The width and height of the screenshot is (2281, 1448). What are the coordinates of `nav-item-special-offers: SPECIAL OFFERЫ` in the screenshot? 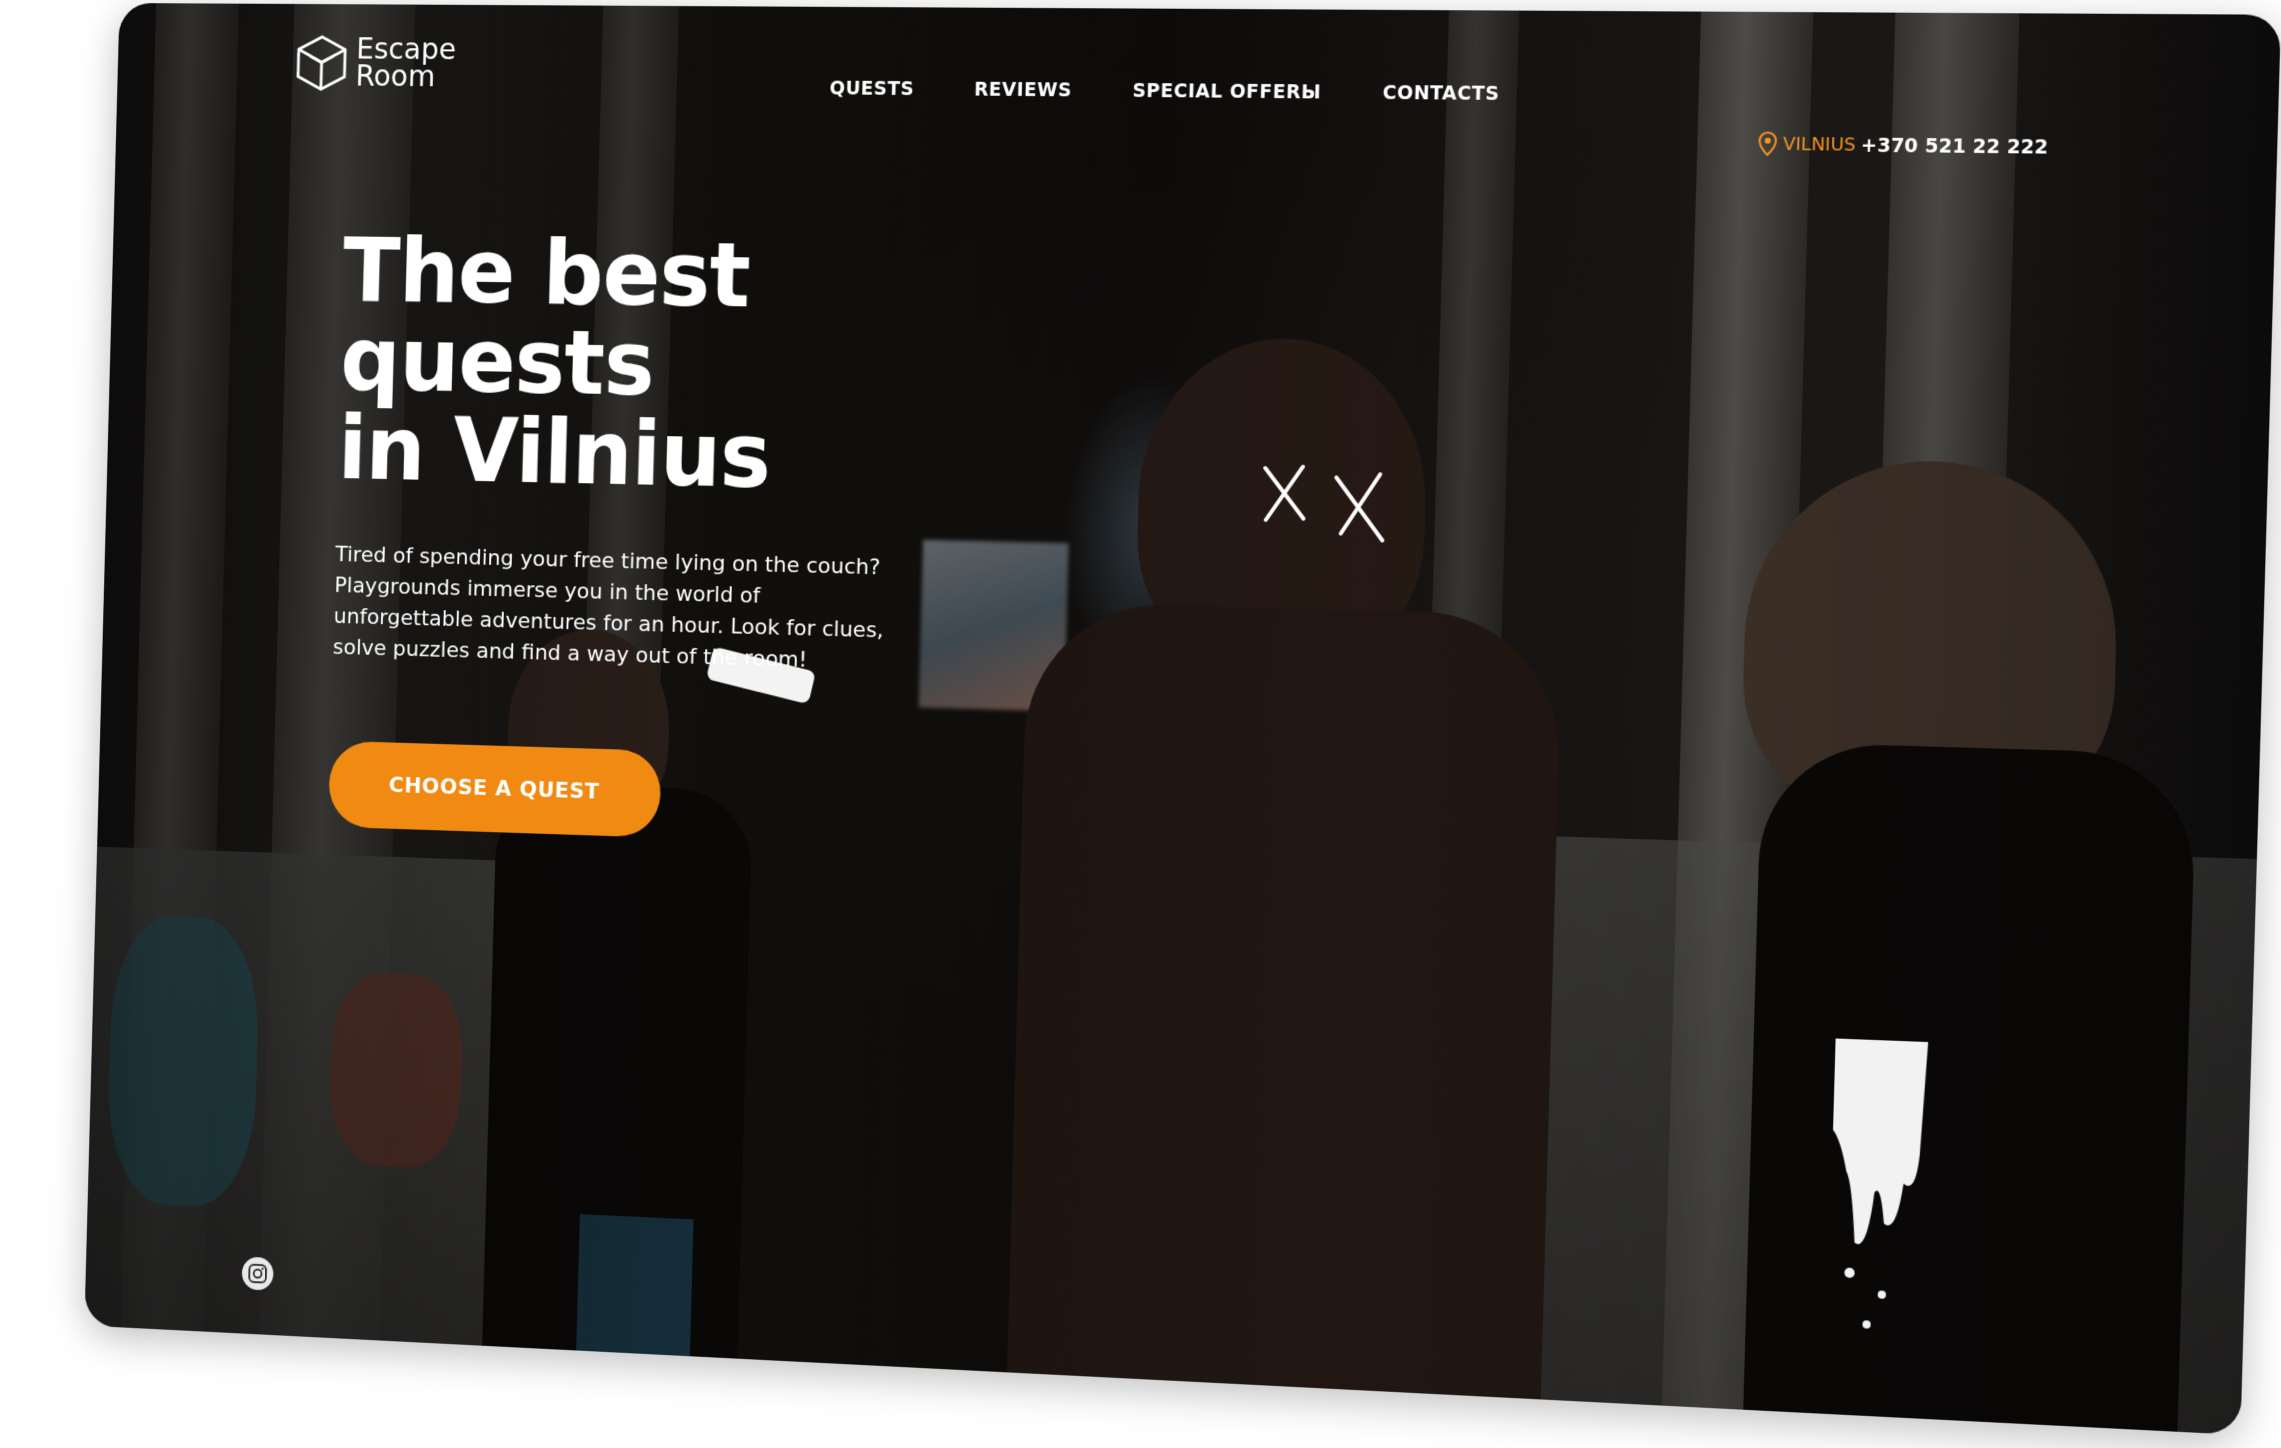 It's located at (1226, 91).